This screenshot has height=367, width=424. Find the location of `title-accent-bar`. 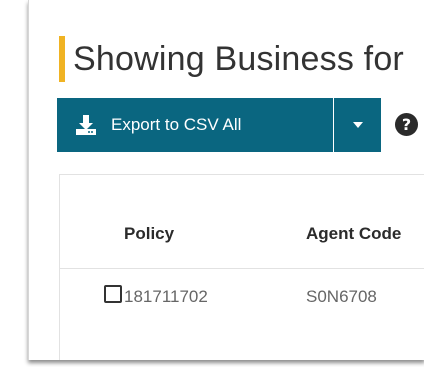

title-accent-bar is located at coordinates (62, 59).